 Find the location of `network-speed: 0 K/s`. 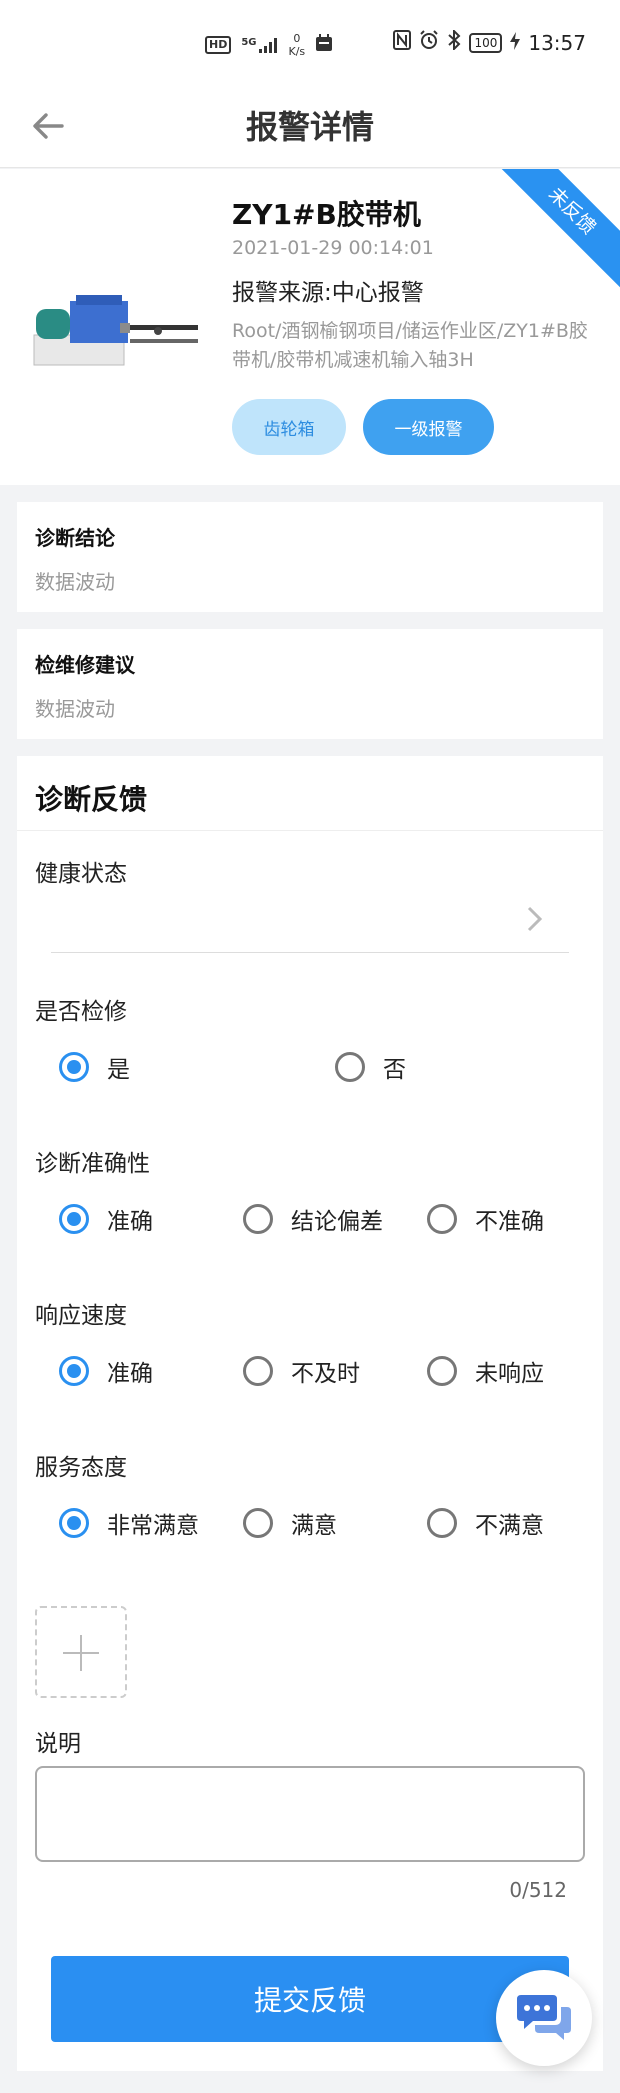

network-speed: 0 K/s is located at coordinates (297, 45).